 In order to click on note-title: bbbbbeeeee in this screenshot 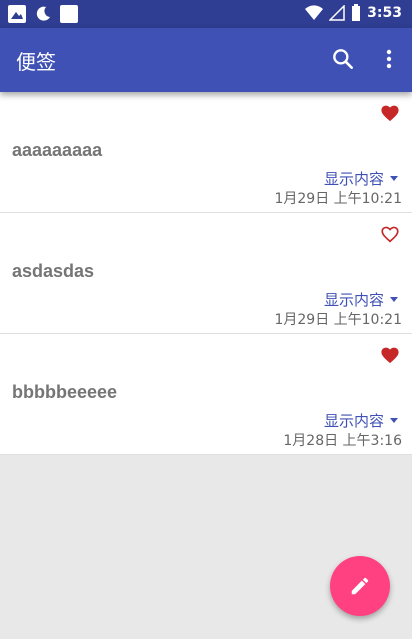, I will do `click(65, 392)`.